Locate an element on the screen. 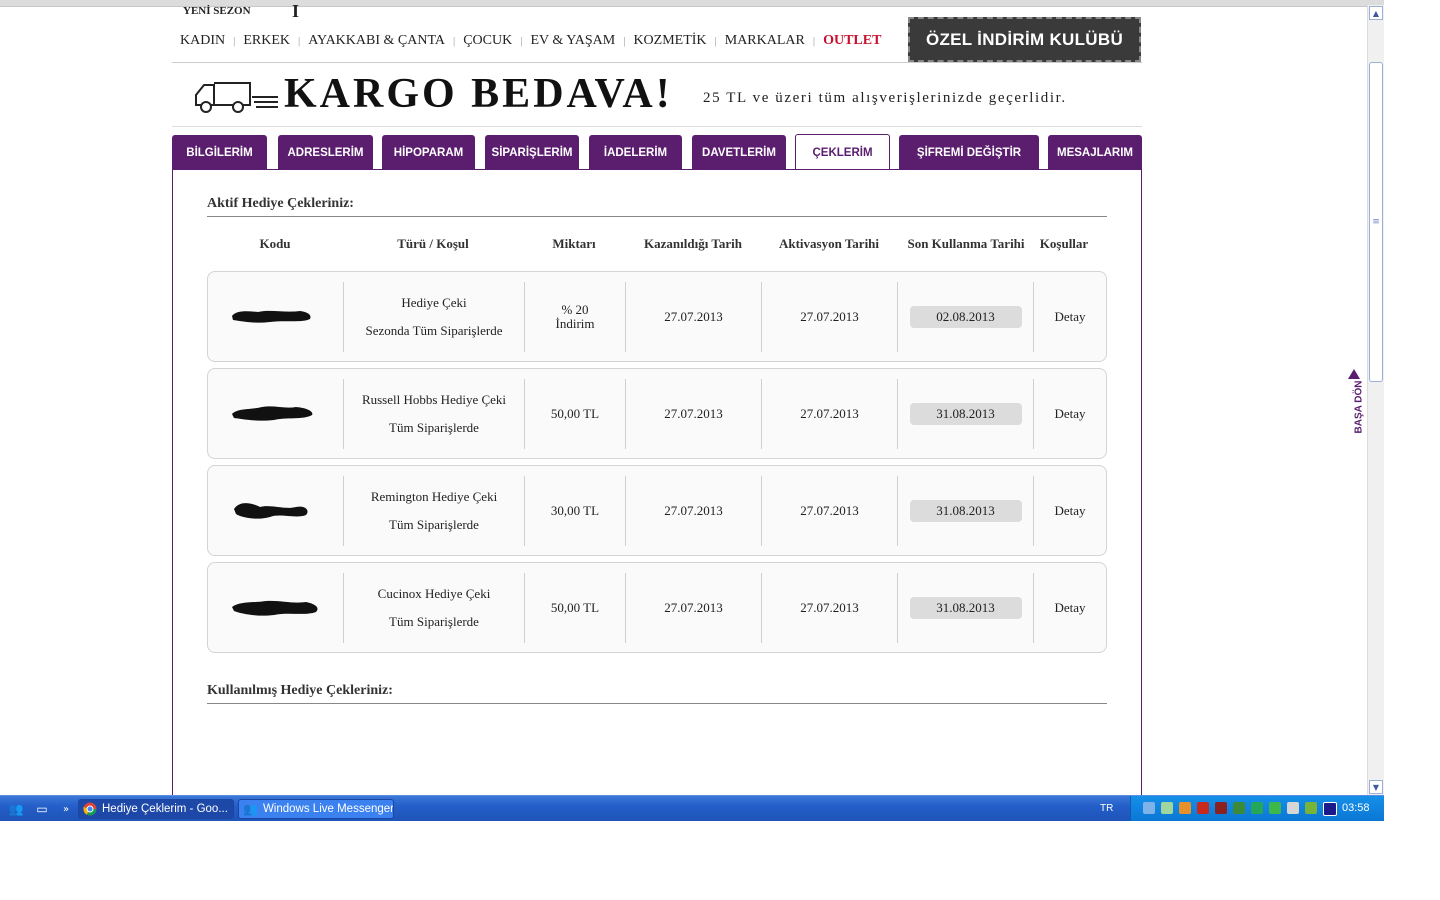 The width and height of the screenshot is (1440, 900). messenger-small-icon: 👥 is located at coordinates (250, 809).